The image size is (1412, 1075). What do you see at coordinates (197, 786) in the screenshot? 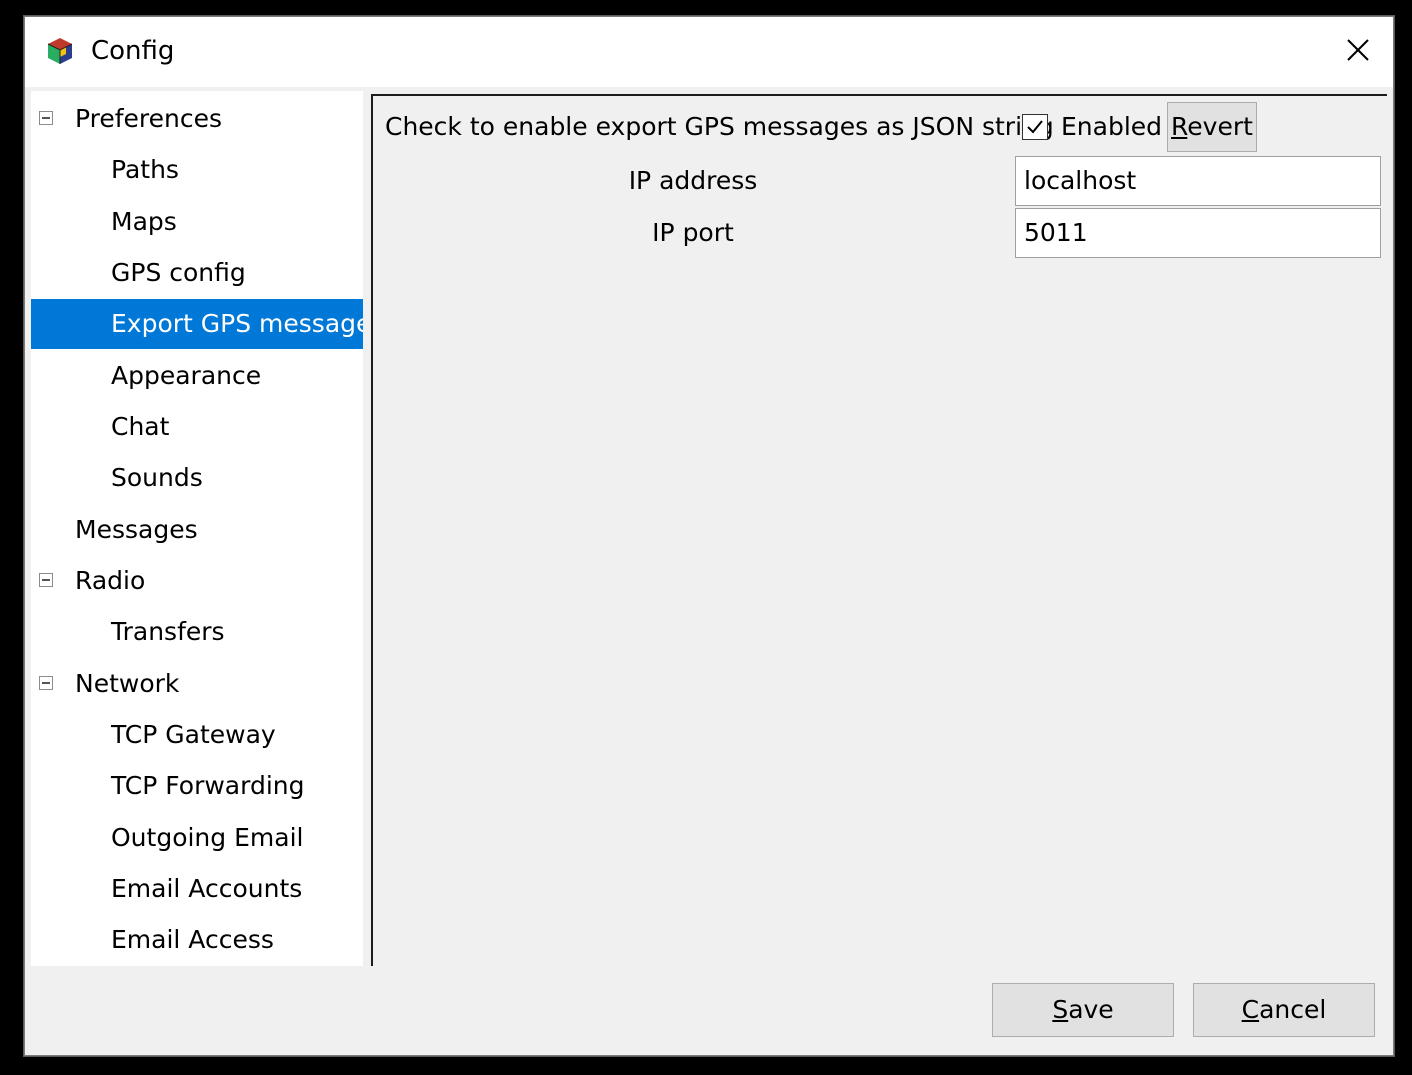
I see `tree-item-tcp-forwarding: TCP Forwarding` at bounding box center [197, 786].